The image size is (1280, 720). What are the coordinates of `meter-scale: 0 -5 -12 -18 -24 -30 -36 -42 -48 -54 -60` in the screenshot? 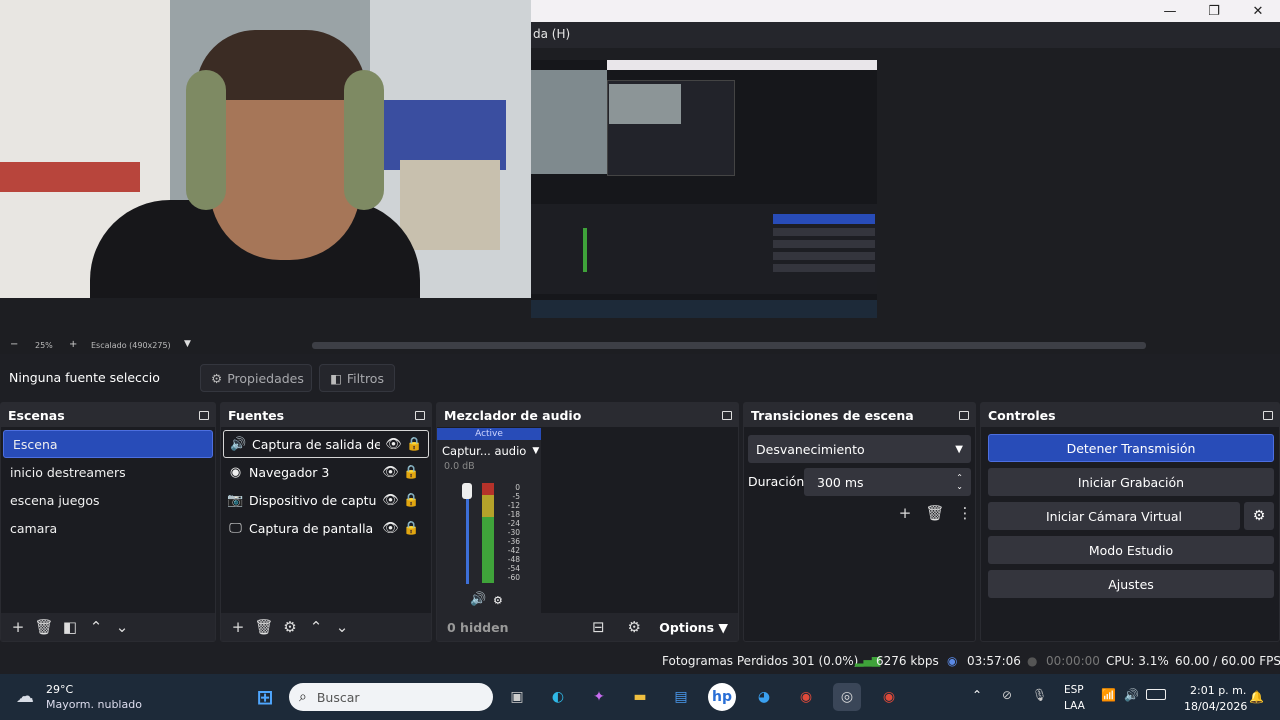 It's located at (510, 533).